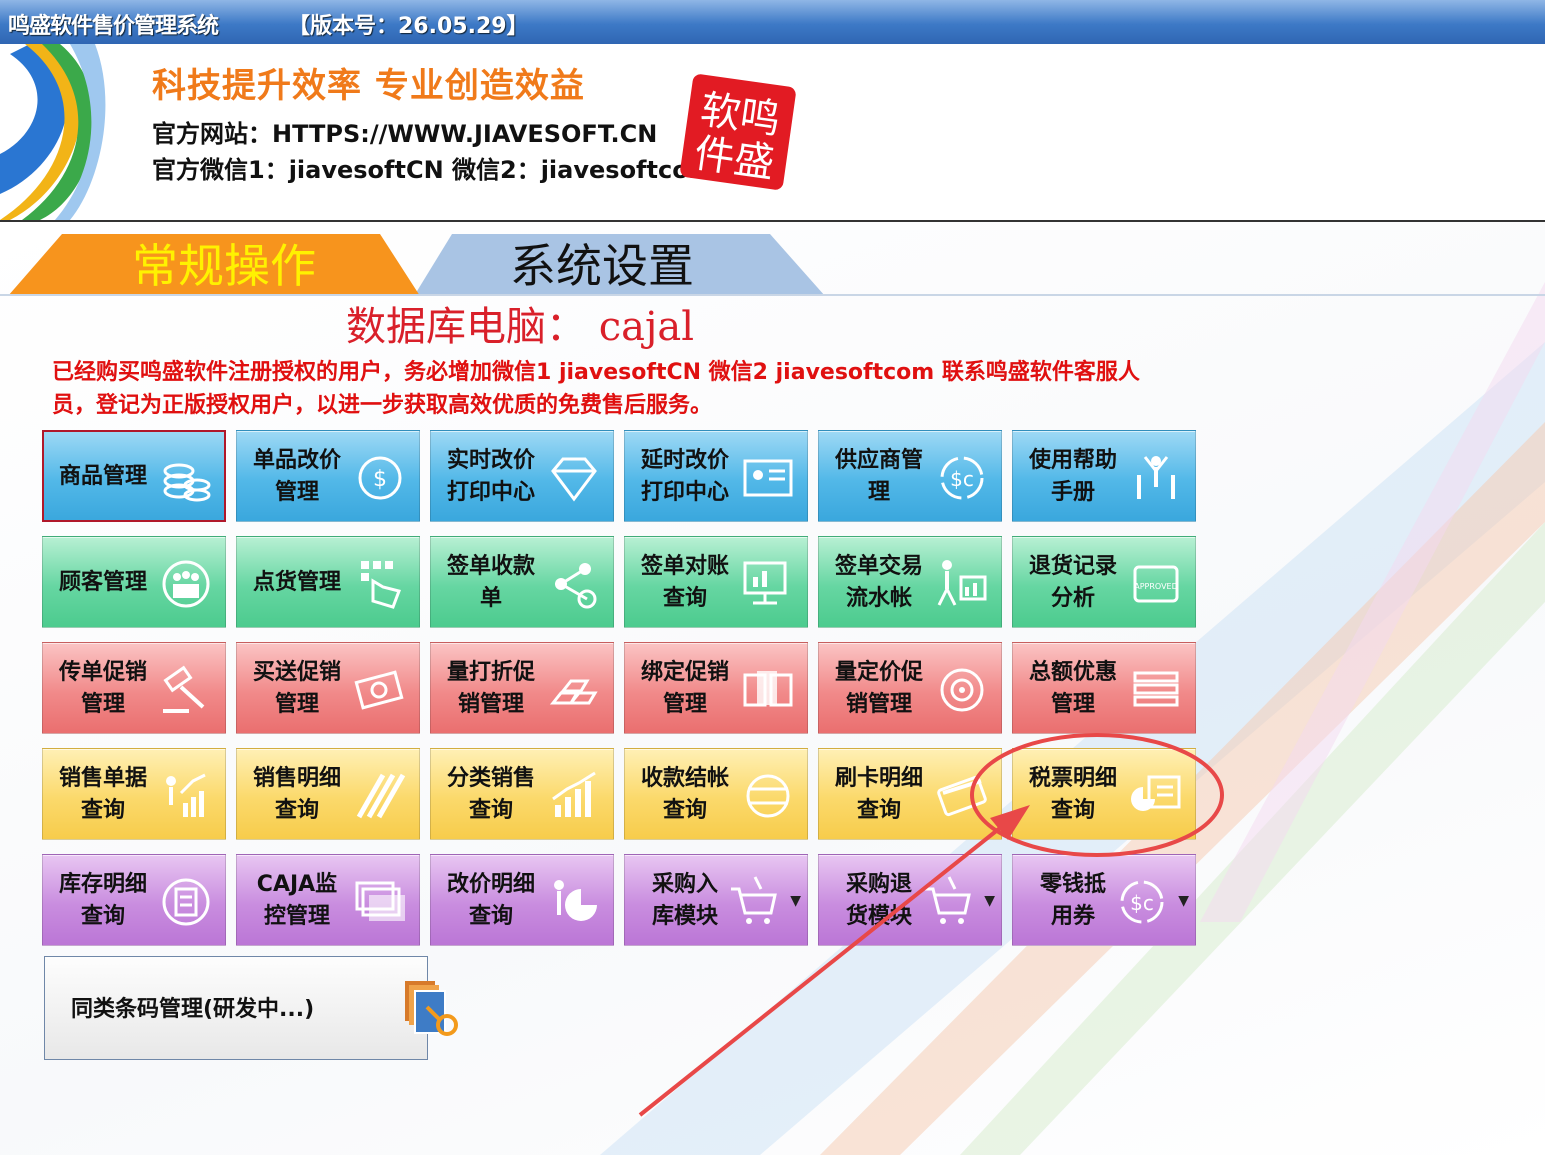 The width and height of the screenshot is (1545, 1155). Describe the element at coordinates (186, 902) in the screenshot. I see `checklist-icon` at that location.